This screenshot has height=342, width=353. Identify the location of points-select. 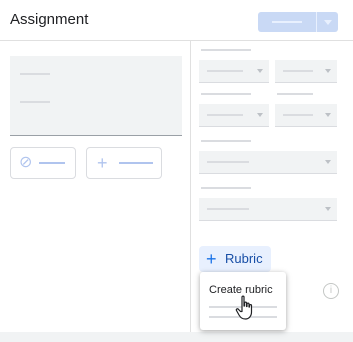
(234, 115).